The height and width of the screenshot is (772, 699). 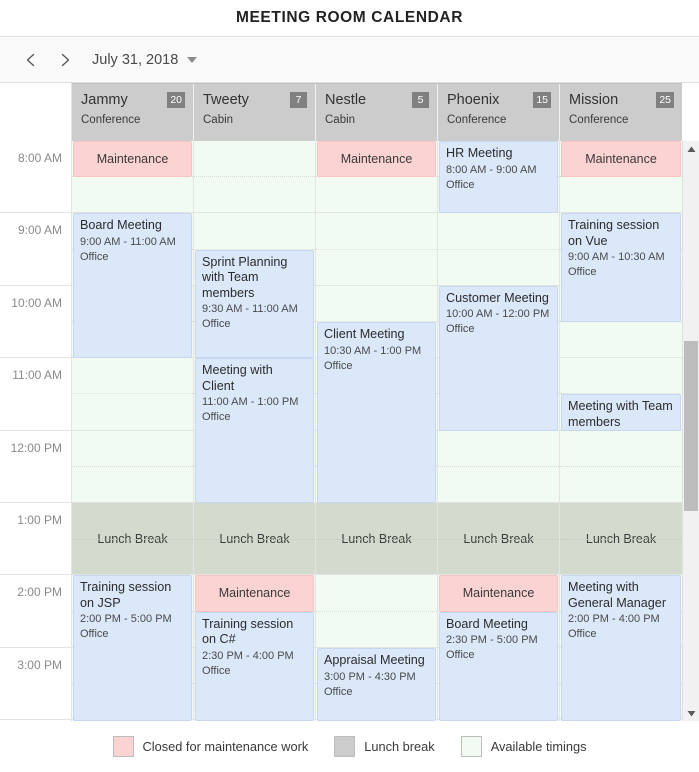 I want to click on room-capacity-badge: 15, so click(x=542, y=100).